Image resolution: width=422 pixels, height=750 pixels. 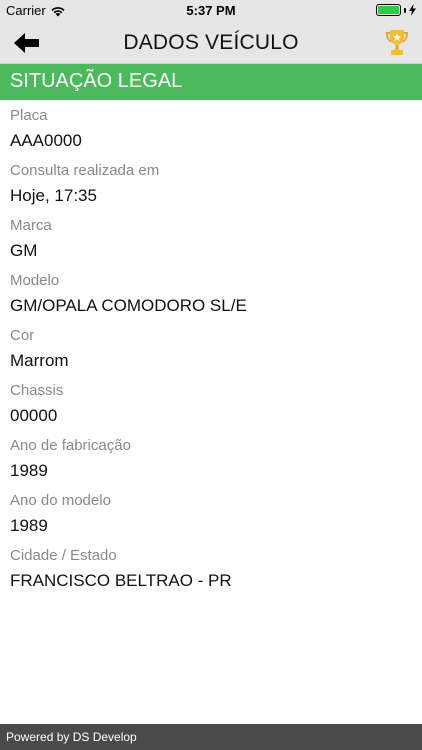 I want to click on field-label: Ano do modelo, so click(x=60, y=500).